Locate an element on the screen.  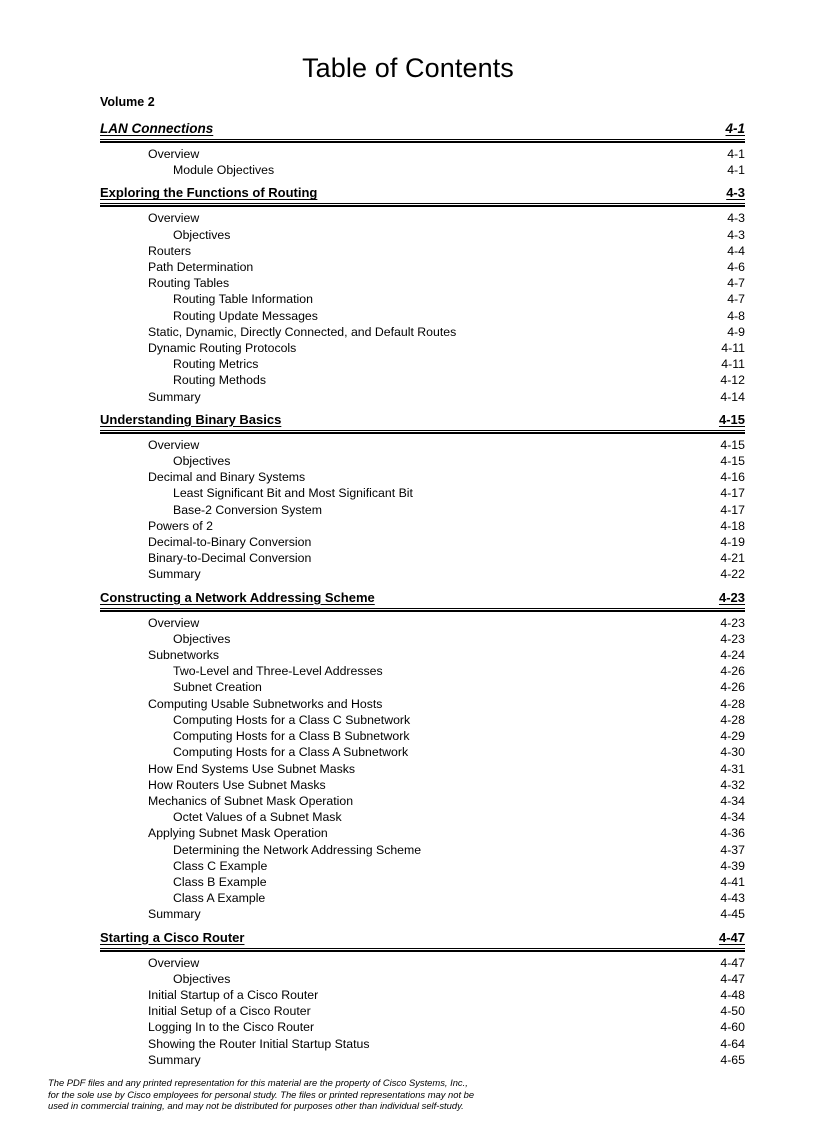
toc-entry-page: 4-15 is located at coordinates (732, 461).